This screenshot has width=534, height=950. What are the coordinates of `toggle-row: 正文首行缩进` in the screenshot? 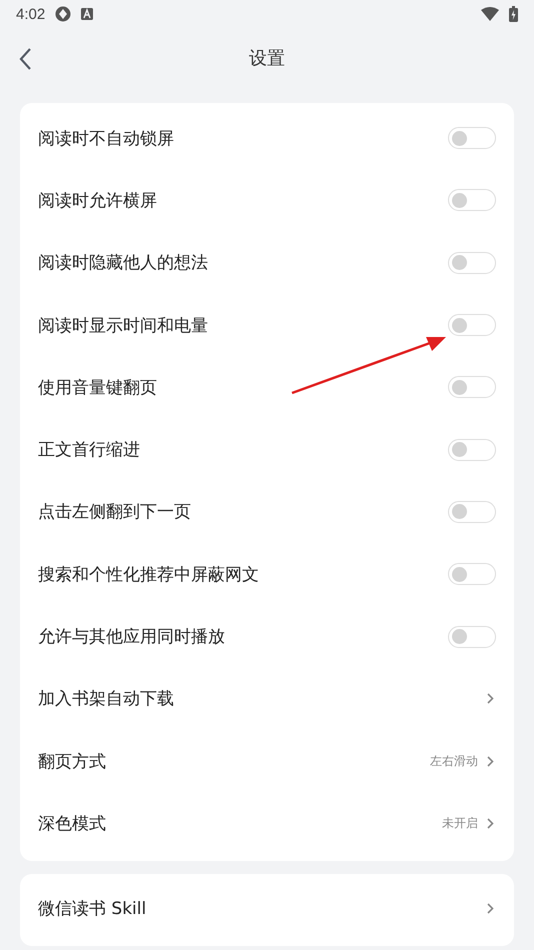 It's located at (267, 449).